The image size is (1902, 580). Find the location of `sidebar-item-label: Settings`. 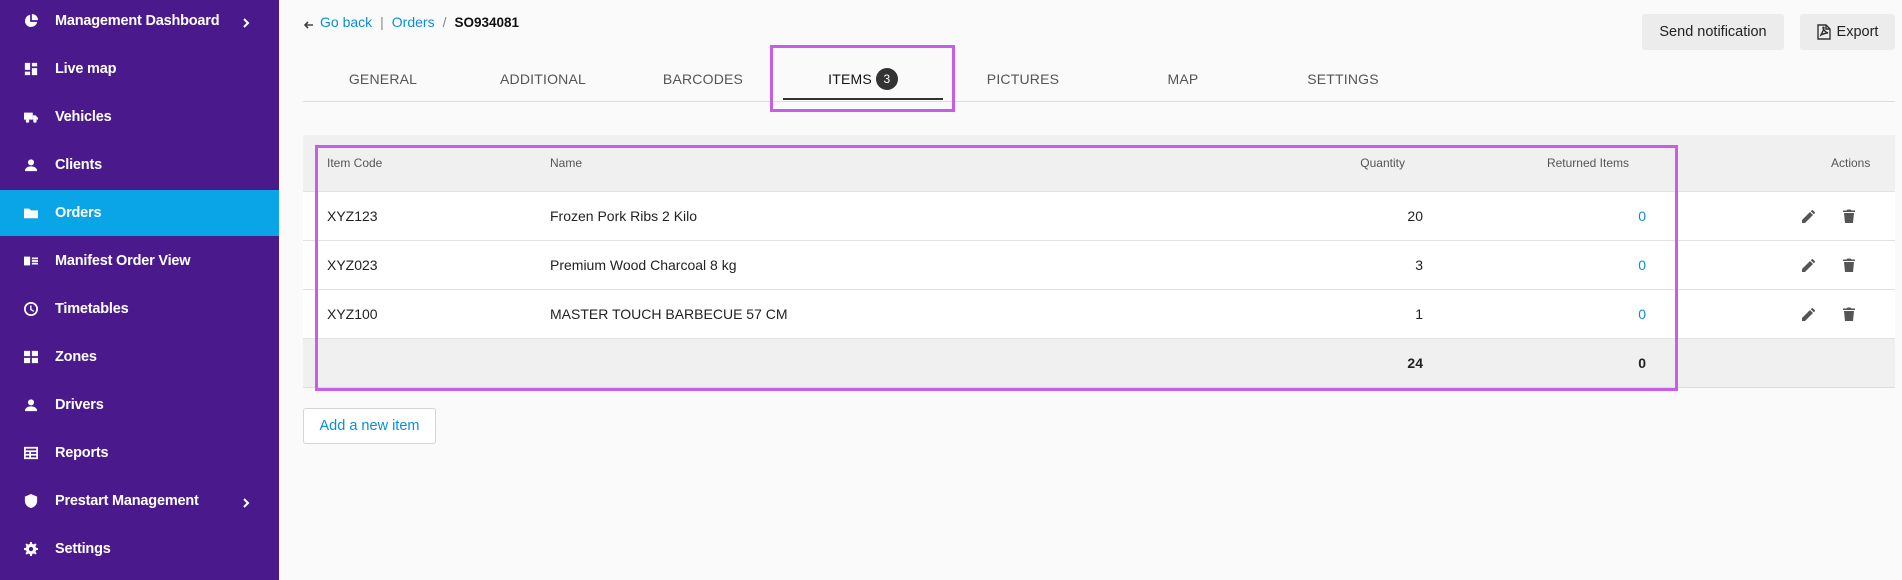

sidebar-item-label: Settings is located at coordinates (83, 549).